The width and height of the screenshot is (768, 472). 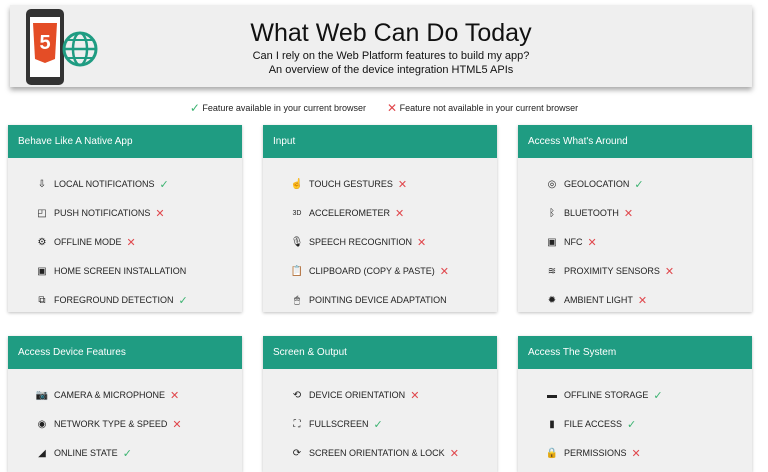 I want to click on page-title: What Web Can Do Today, so click(x=391, y=33).